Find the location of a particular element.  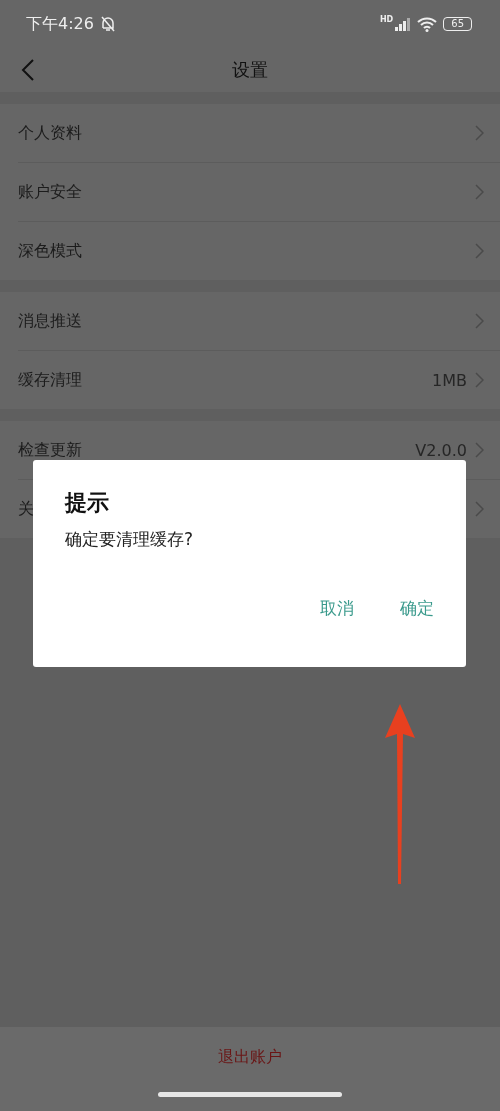

row-label: 关 is located at coordinates (26, 509).